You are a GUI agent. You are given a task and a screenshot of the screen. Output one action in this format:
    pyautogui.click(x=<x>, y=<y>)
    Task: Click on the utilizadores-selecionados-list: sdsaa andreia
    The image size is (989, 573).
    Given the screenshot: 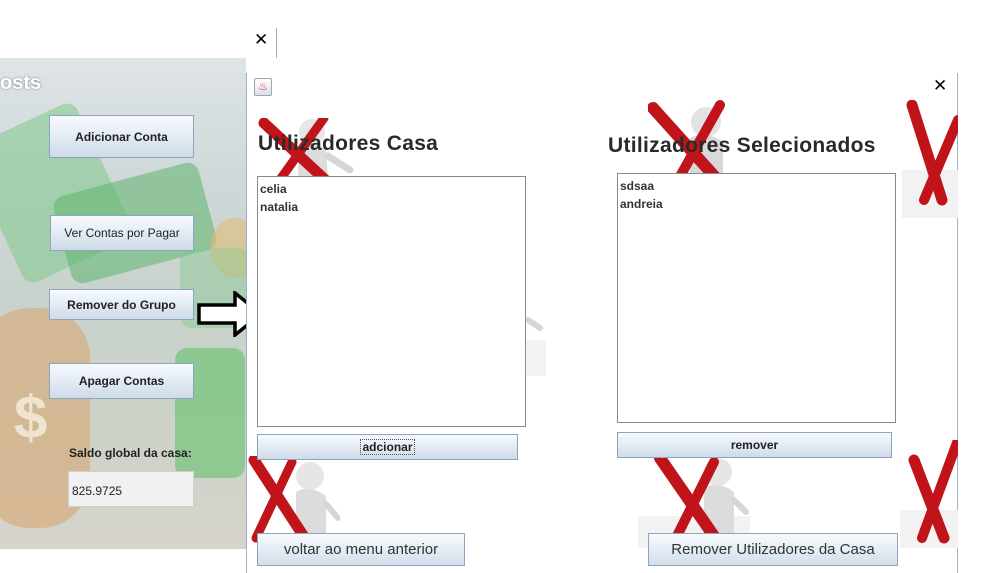 What is the action you would take?
    pyautogui.click(x=756, y=298)
    